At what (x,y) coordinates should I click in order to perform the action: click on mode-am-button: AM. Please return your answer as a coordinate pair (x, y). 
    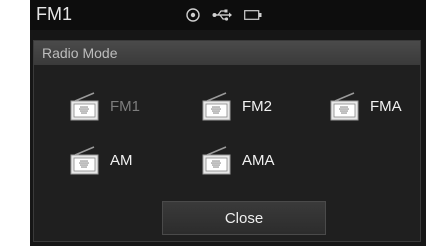
    Looking at the image, I should click on (101, 160).